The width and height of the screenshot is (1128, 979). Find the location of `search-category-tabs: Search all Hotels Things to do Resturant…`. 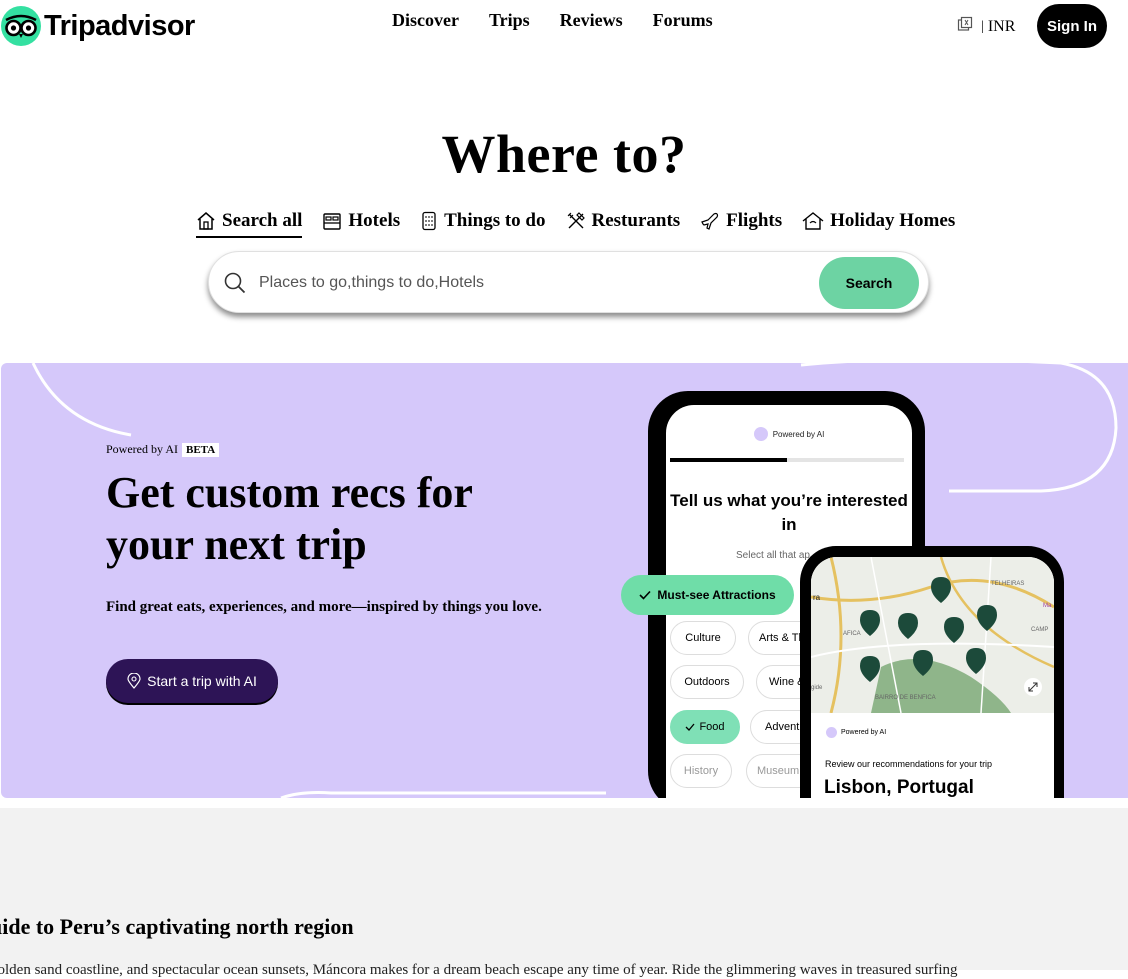

search-category-tabs: Search all Hotels Things to do Resturant… is located at coordinates (585, 224).